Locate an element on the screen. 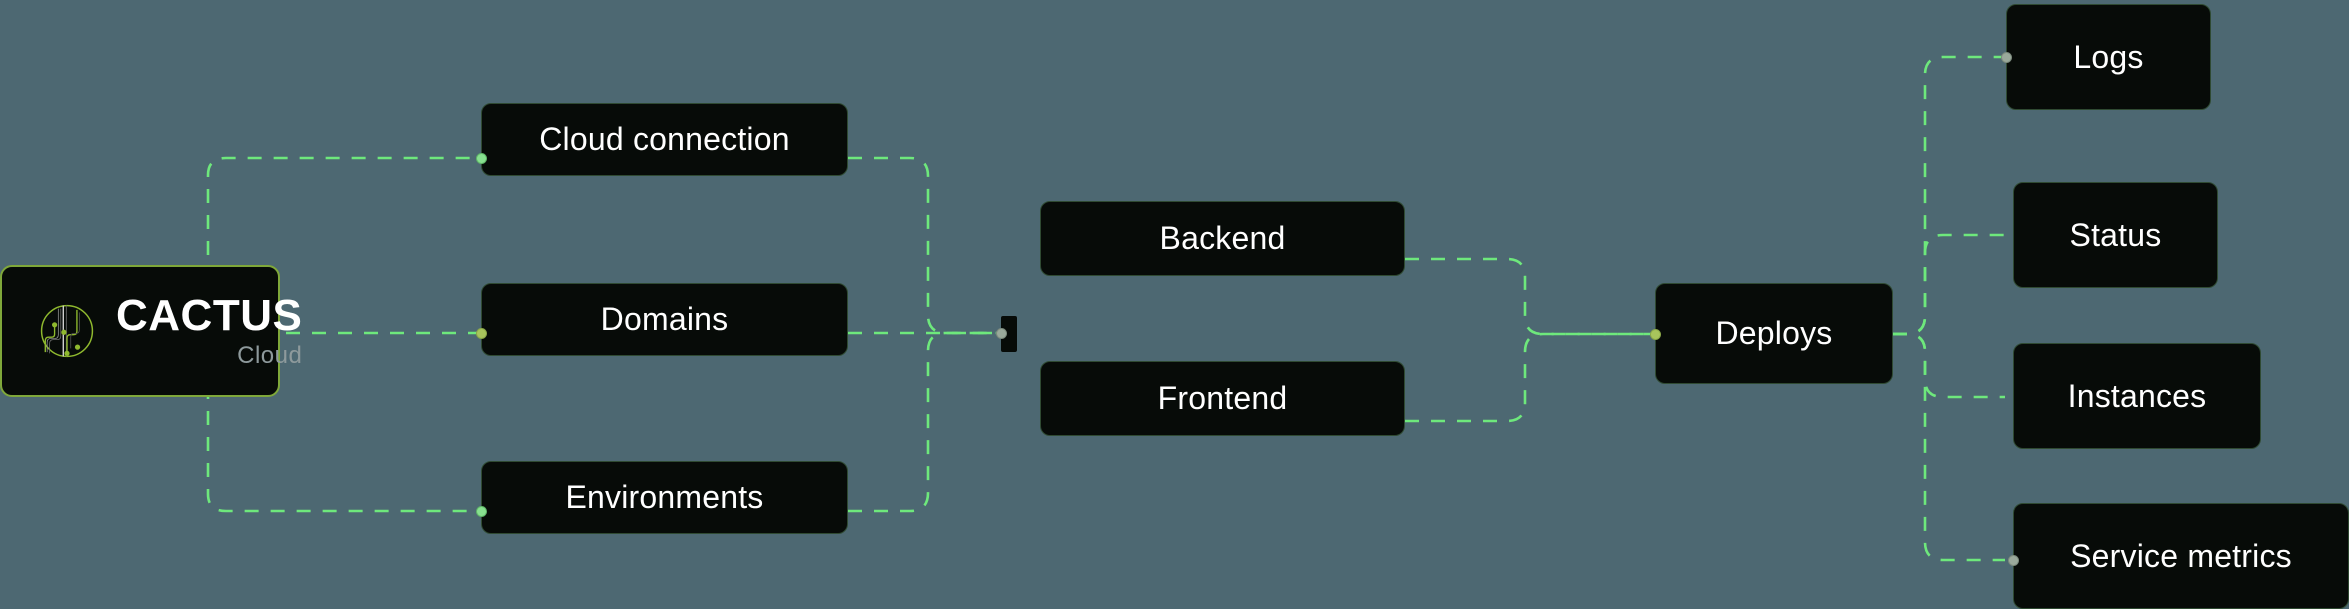  node-service-metrics: Service metrics is located at coordinates (2181, 556).